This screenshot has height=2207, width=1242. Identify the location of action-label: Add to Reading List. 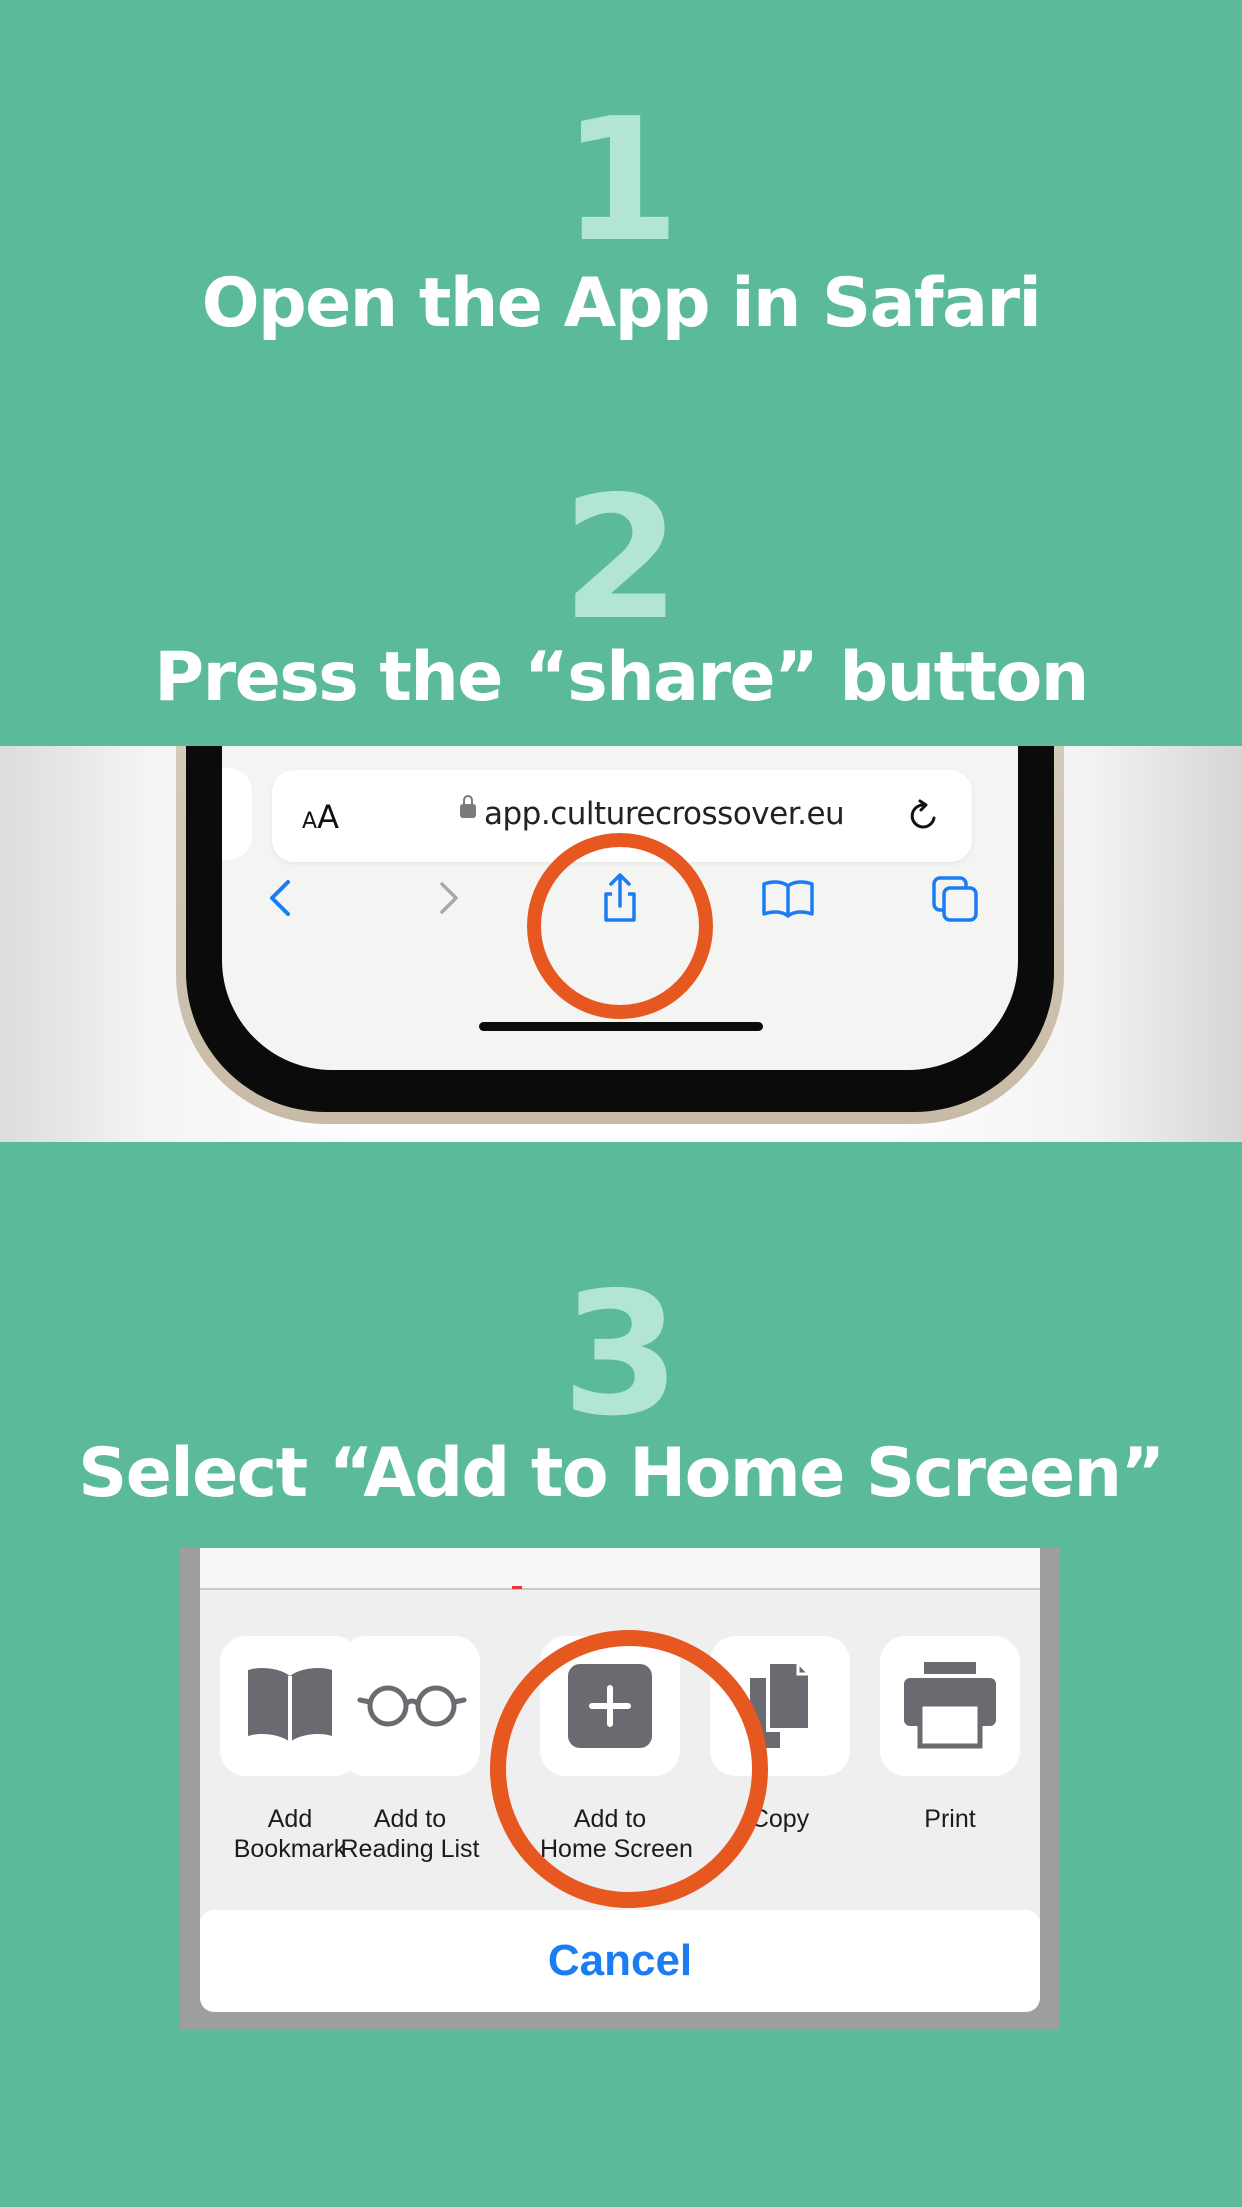
(410, 1834).